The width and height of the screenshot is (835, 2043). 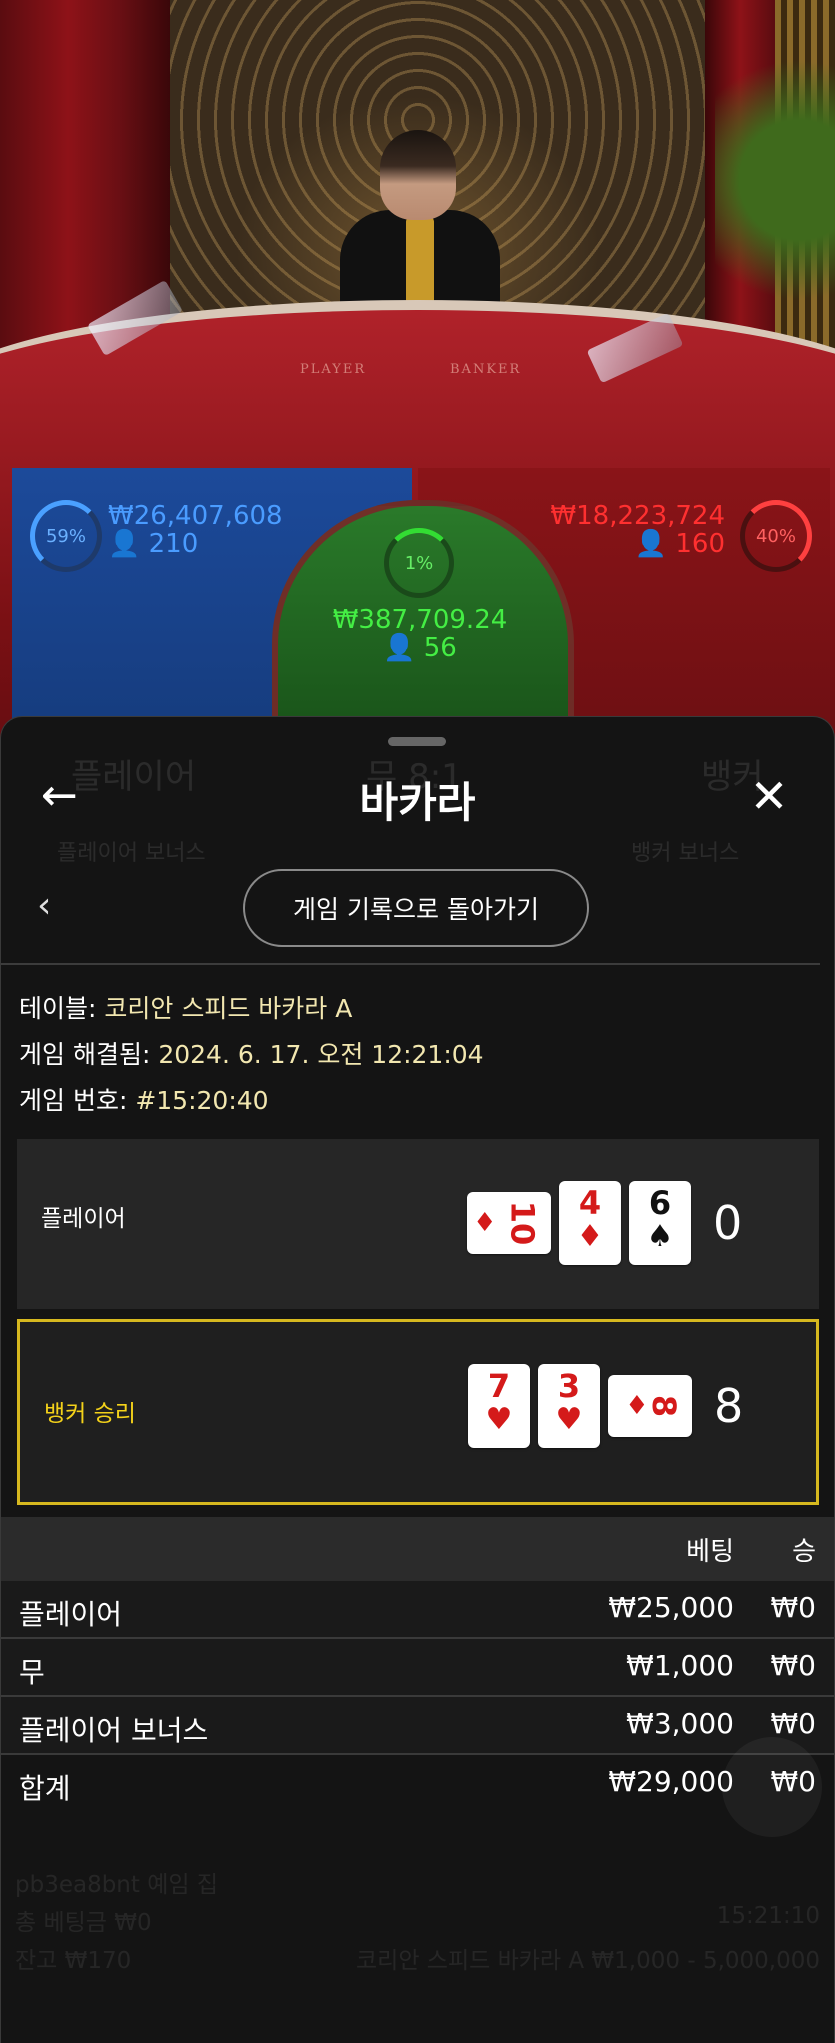 I want to click on table-info: 테이블: 코리안 스피드 바카라 A, so click(x=186, y=1008).